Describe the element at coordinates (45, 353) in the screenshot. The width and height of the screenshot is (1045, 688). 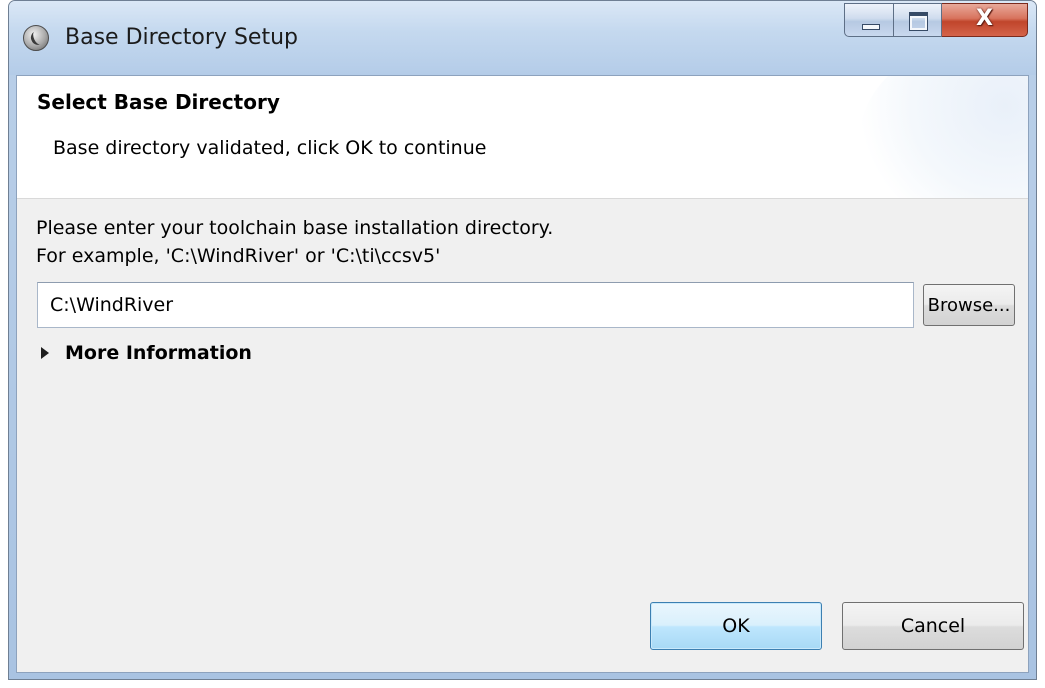
I see `expand-triangle-icon` at that location.